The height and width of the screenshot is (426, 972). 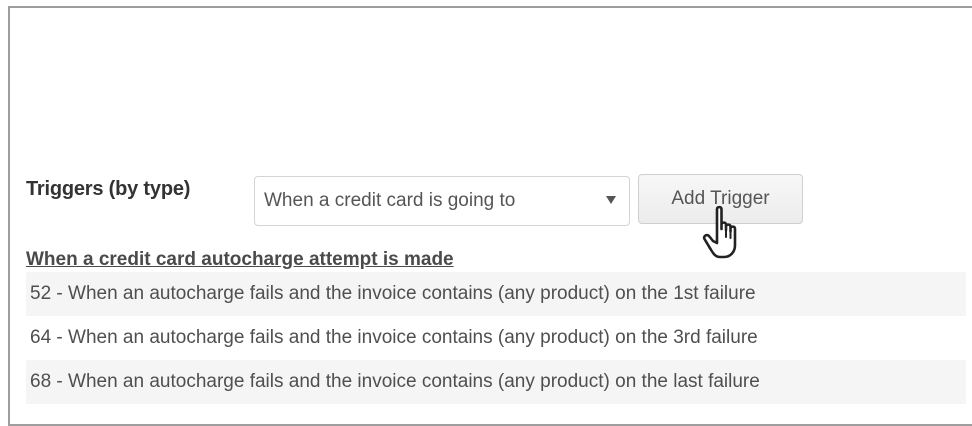 I want to click on triggers-label: Triggers (by type), so click(x=108, y=189).